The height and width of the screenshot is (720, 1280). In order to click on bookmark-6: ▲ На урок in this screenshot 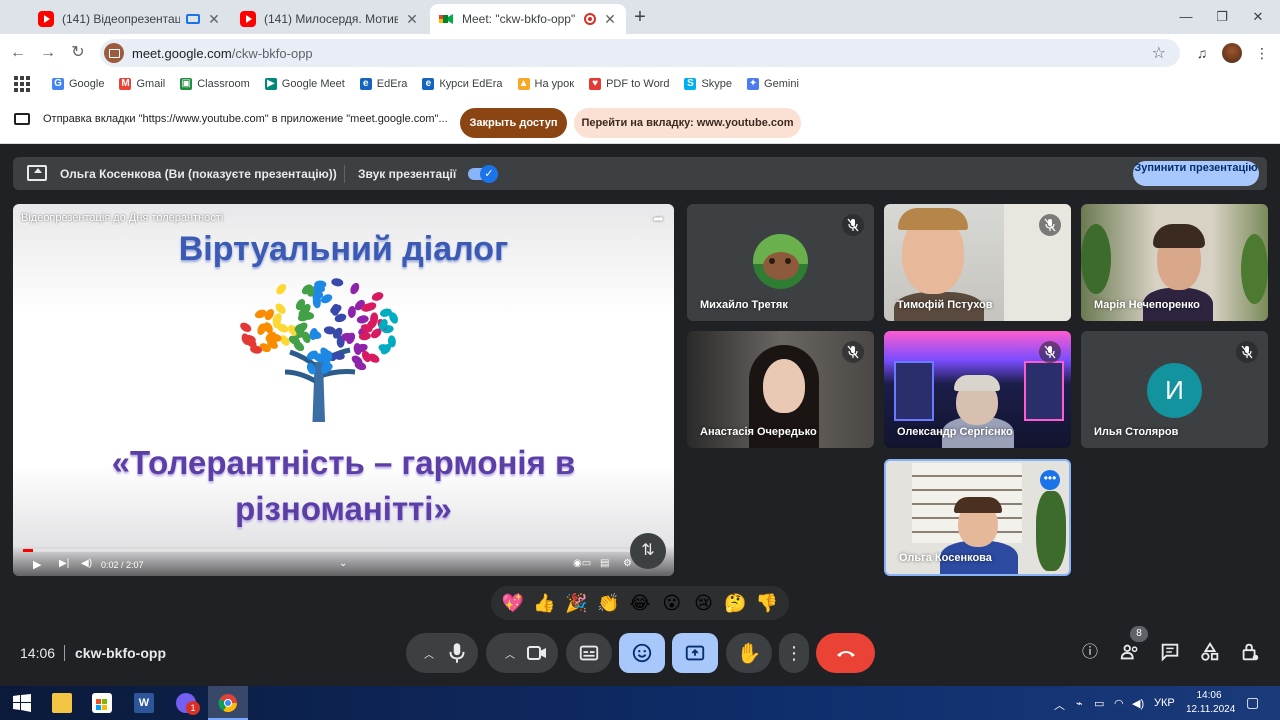, I will do `click(545, 84)`.